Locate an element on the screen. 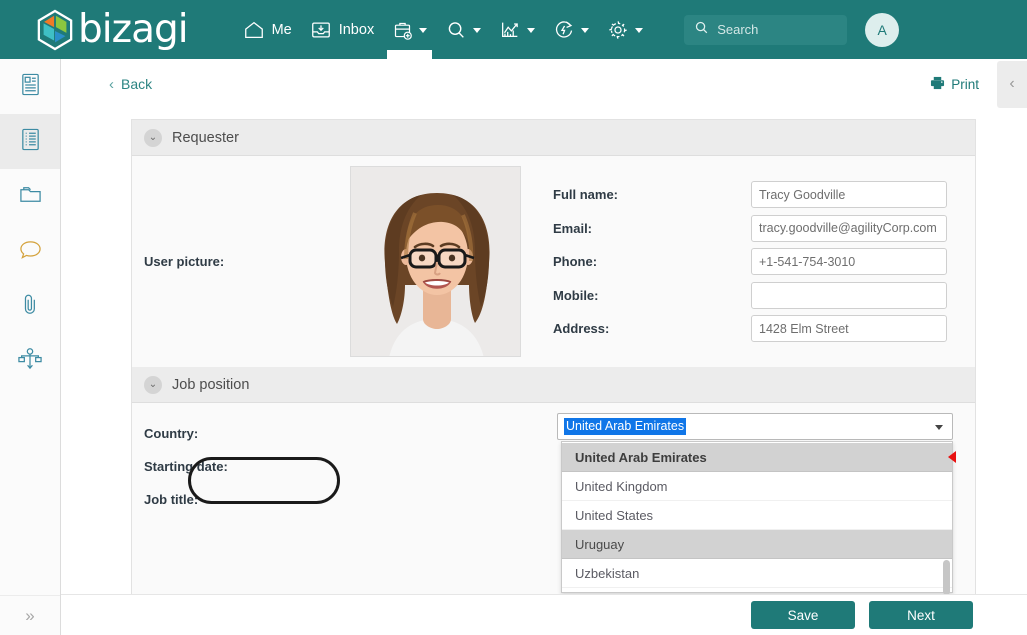 The height and width of the screenshot is (635, 1027). attachment-icon is located at coordinates (30, 307).